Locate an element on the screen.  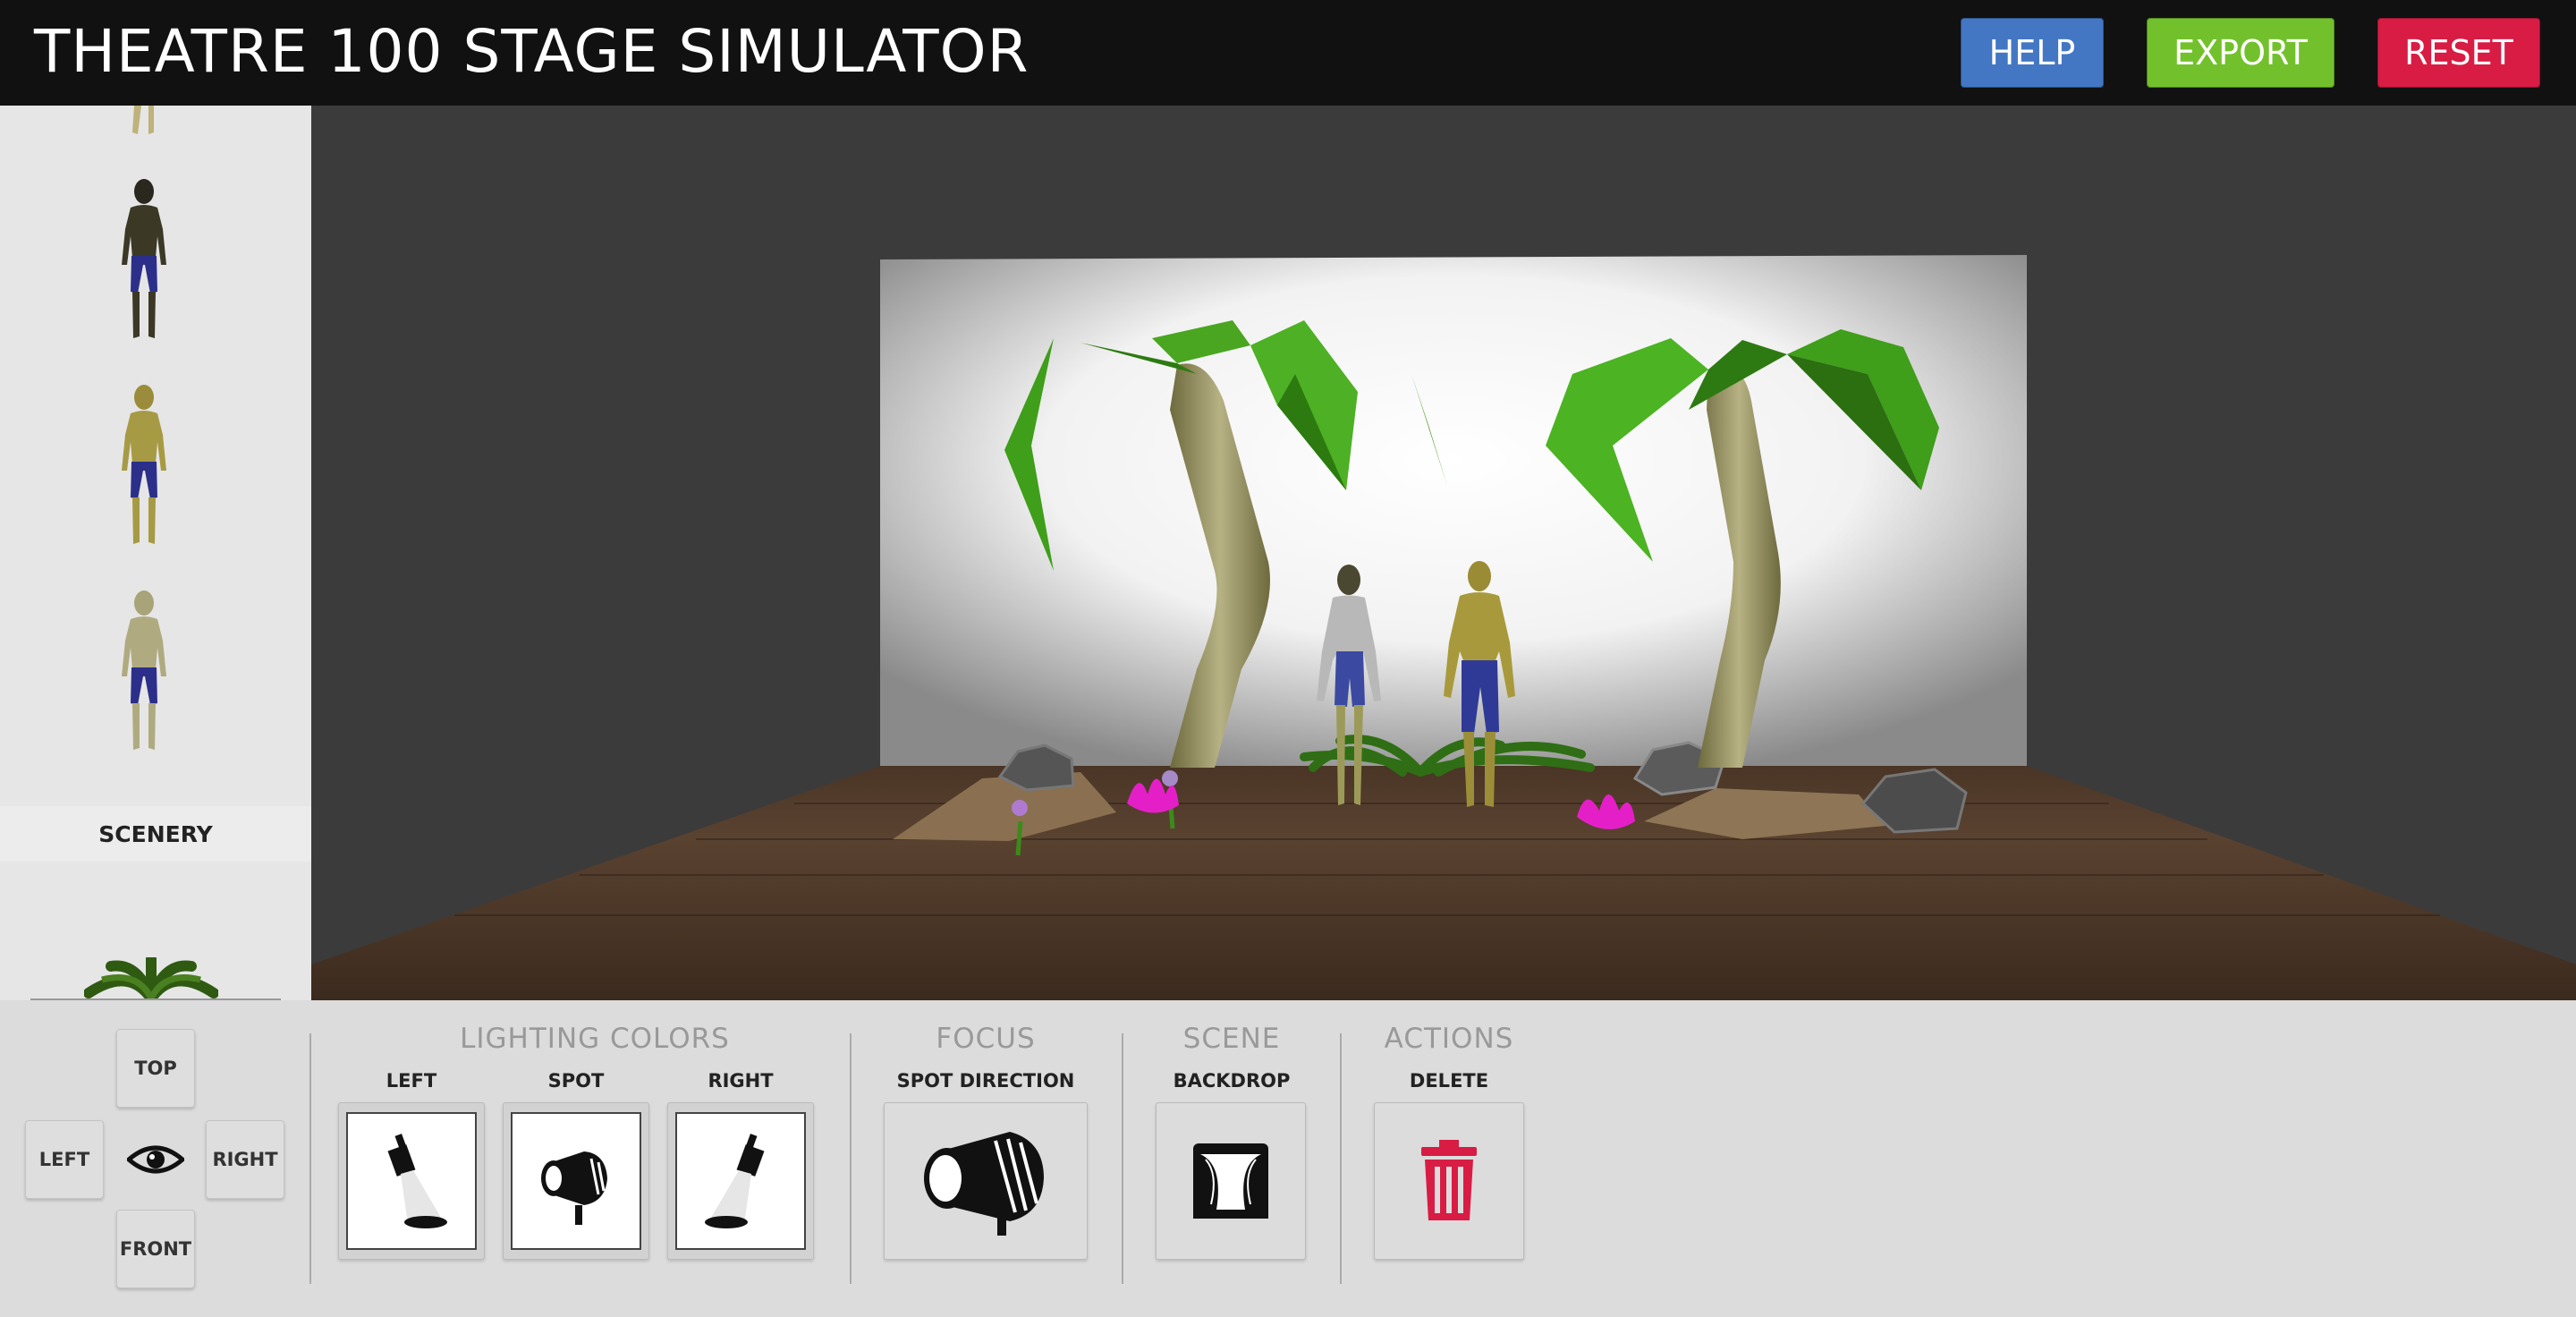
left-light-button is located at coordinates (411, 1181).